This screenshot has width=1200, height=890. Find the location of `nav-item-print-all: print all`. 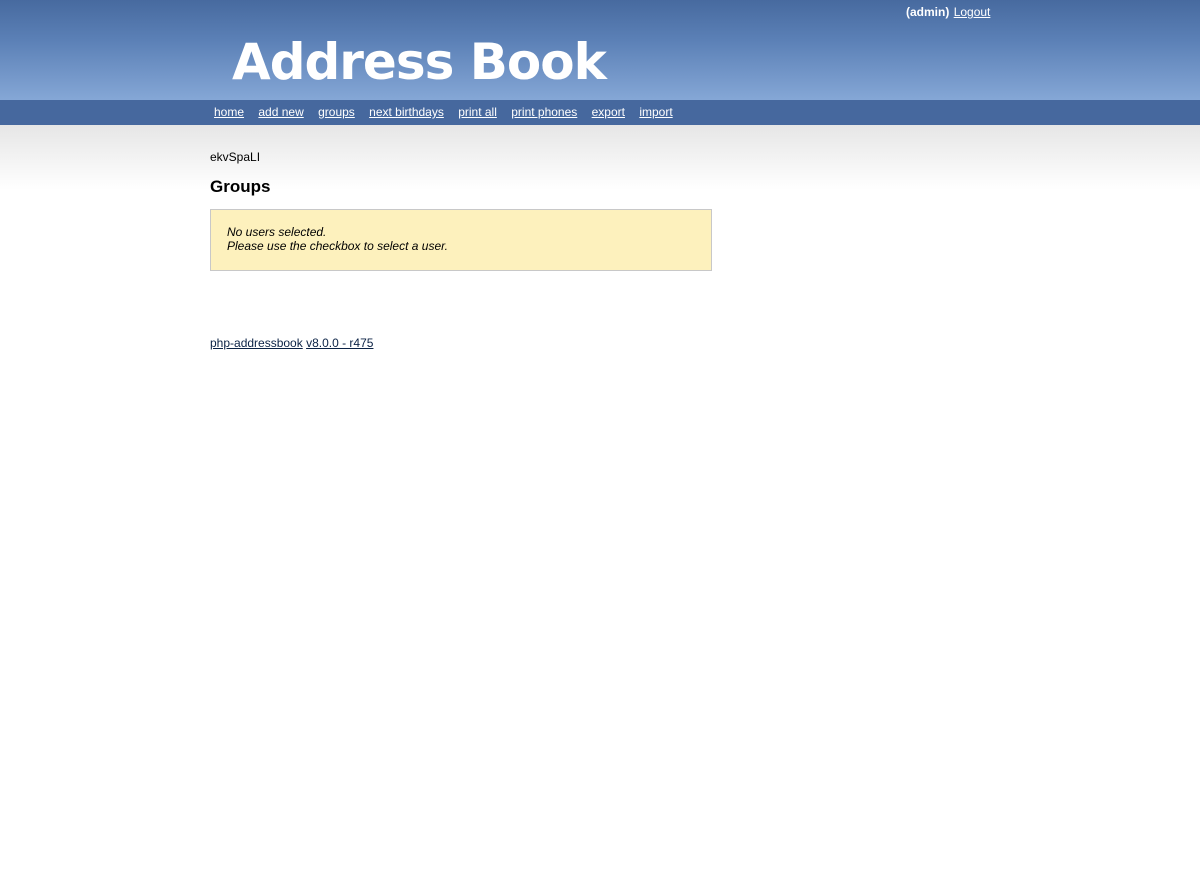

nav-item-print-all: print all is located at coordinates (477, 112).